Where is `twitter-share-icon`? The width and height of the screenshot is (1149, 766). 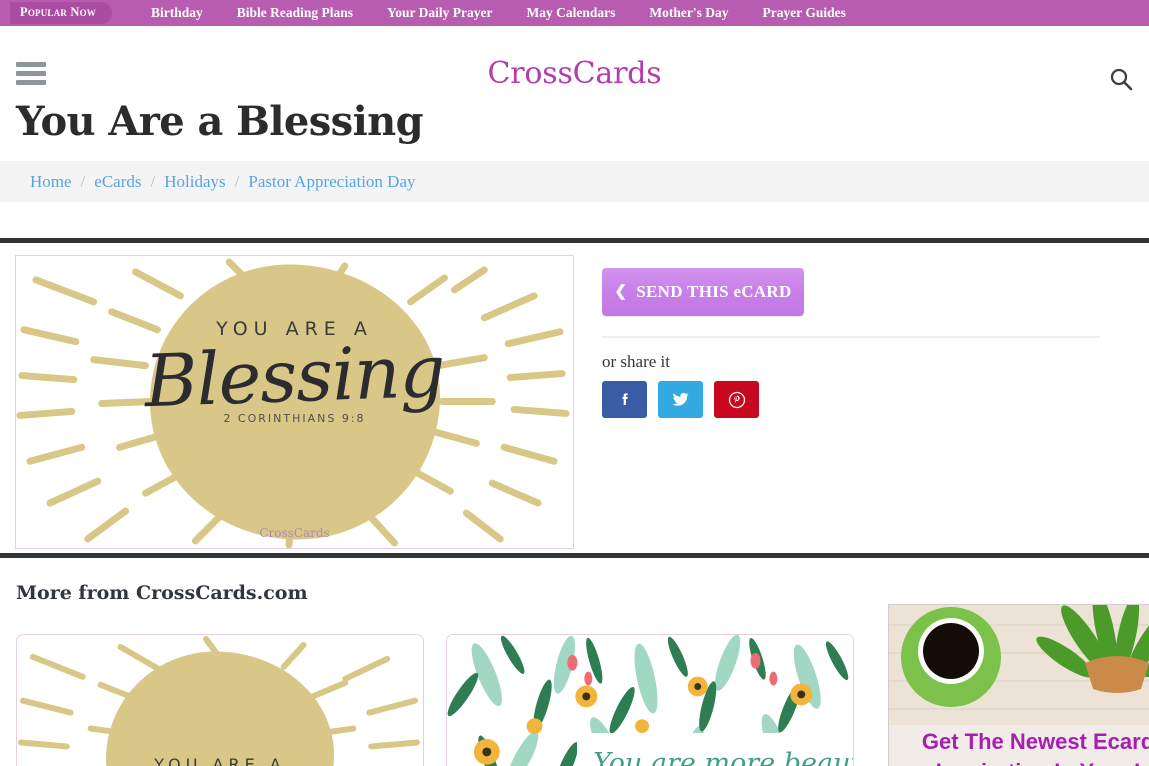
twitter-share-icon is located at coordinates (680, 399).